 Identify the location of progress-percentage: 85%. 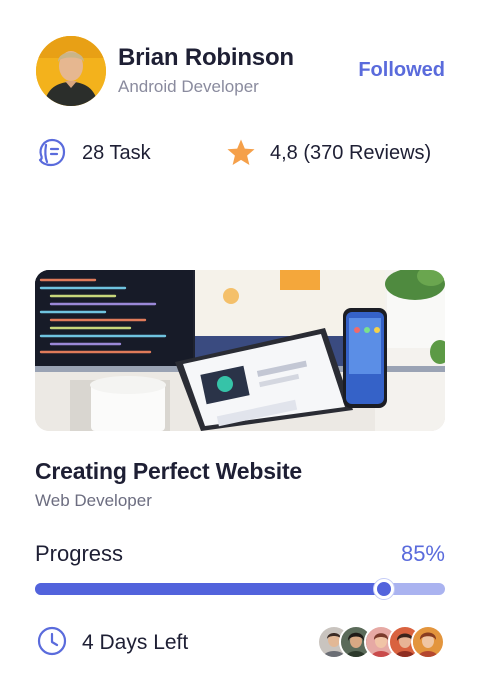
(422, 553).